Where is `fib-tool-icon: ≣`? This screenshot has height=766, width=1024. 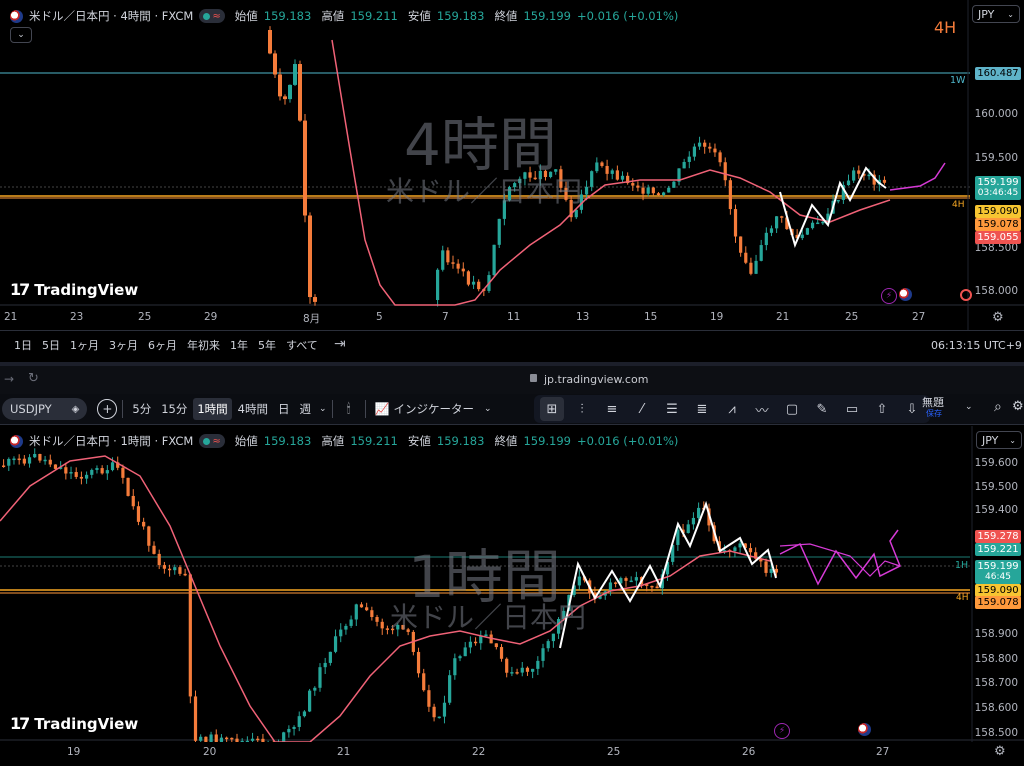
fib-tool-icon: ≣ is located at coordinates (702, 409).